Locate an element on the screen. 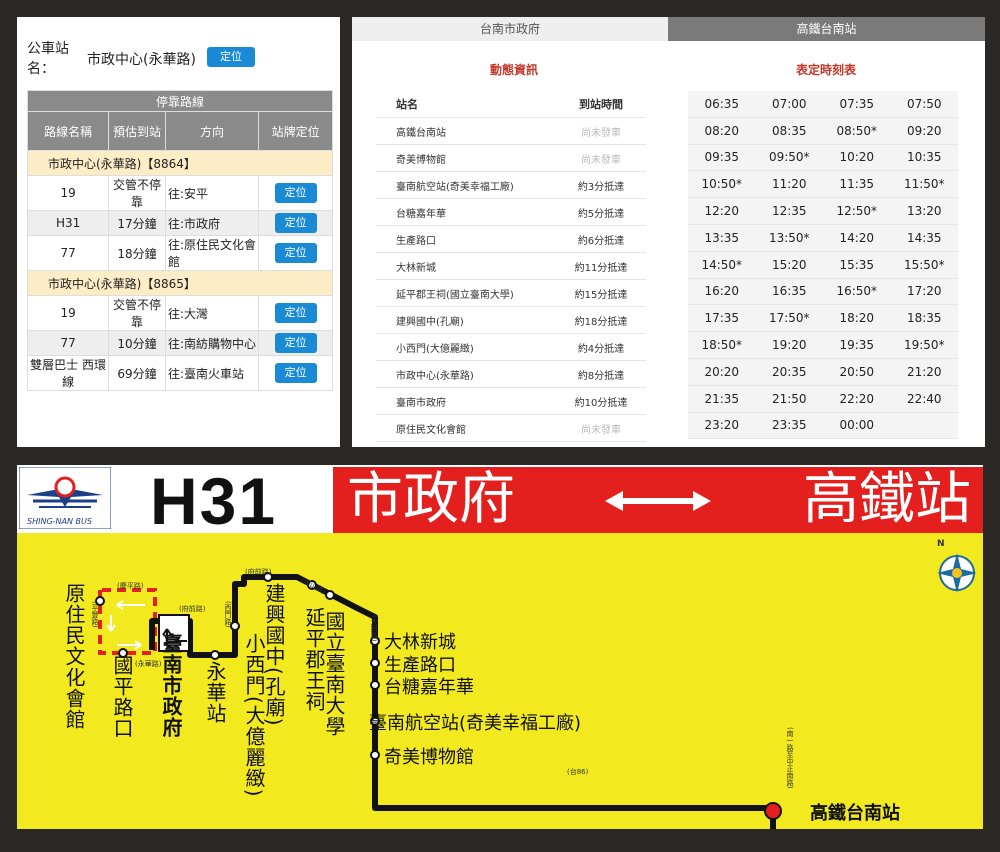 This screenshot has height=852, width=1000. arrival-time: 約11分抵達 is located at coordinates (601, 268).